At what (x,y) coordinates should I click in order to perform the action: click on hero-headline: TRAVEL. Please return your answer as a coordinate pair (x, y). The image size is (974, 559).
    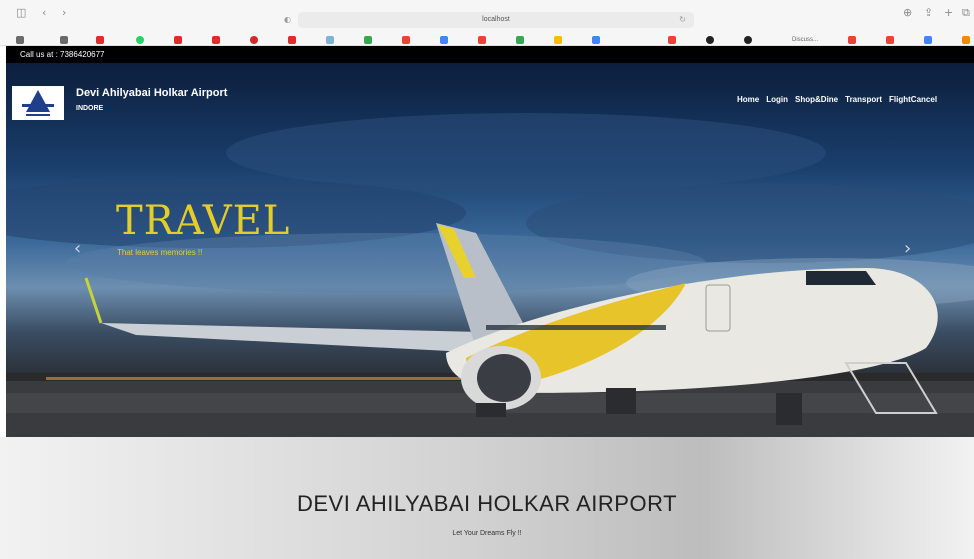
    Looking at the image, I should click on (203, 221).